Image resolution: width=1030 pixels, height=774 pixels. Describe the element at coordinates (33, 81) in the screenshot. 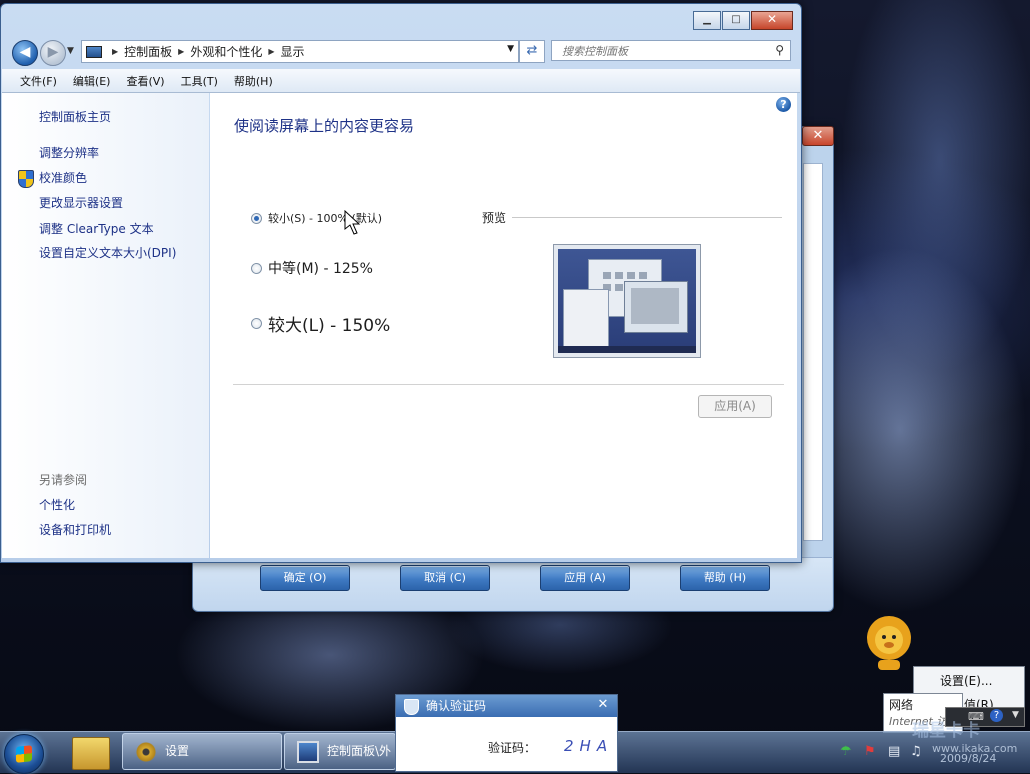

I see `menu-file: 文件(F)` at that location.